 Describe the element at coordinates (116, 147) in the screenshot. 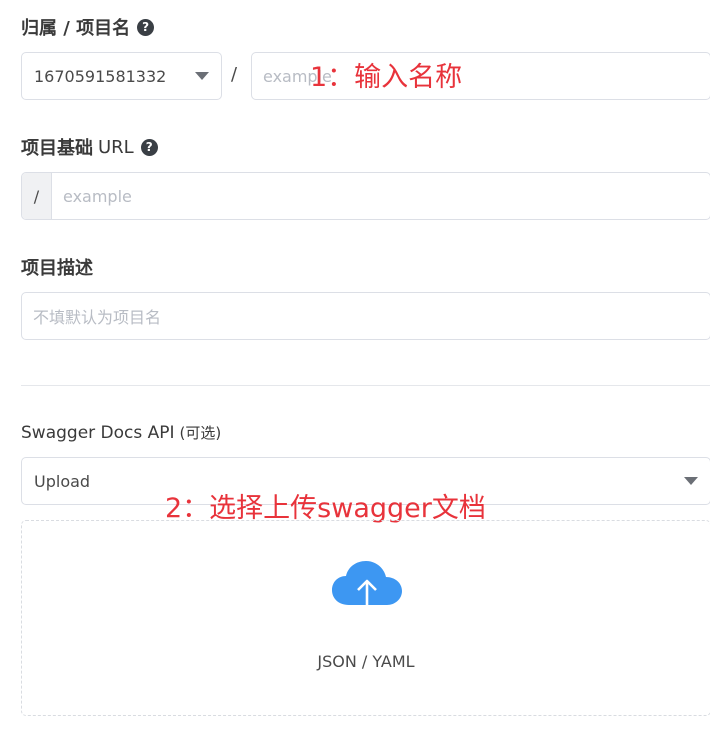

I see `base-url-label-suffix: URL` at that location.